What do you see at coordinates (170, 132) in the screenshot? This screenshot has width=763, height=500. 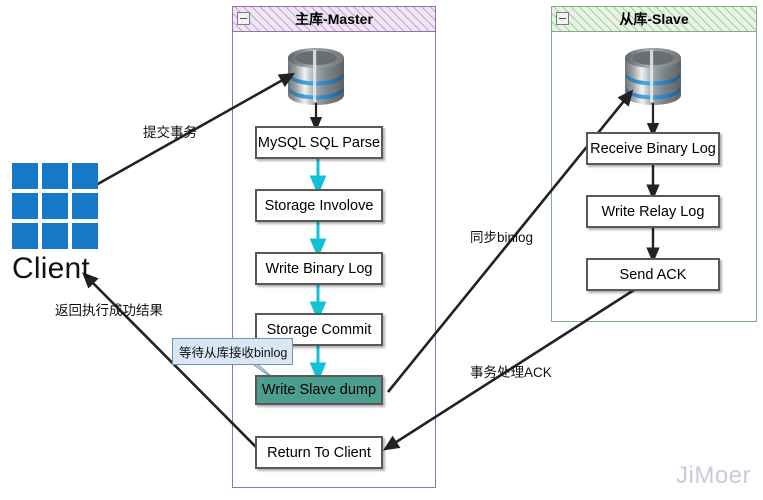 I see `edge-label-submit-transaction: 提交事务` at bounding box center [170, 132].